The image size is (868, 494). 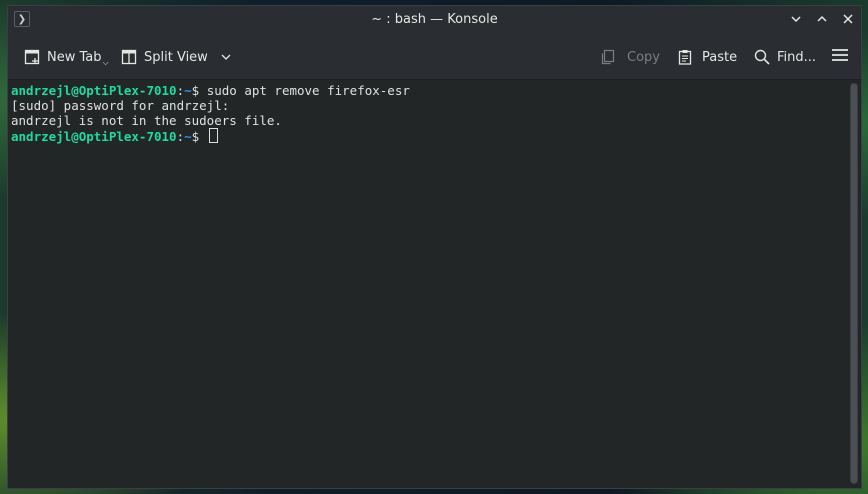 I want to click on new-tab-button: New Tab ⌵, so click(x=66, y=57).